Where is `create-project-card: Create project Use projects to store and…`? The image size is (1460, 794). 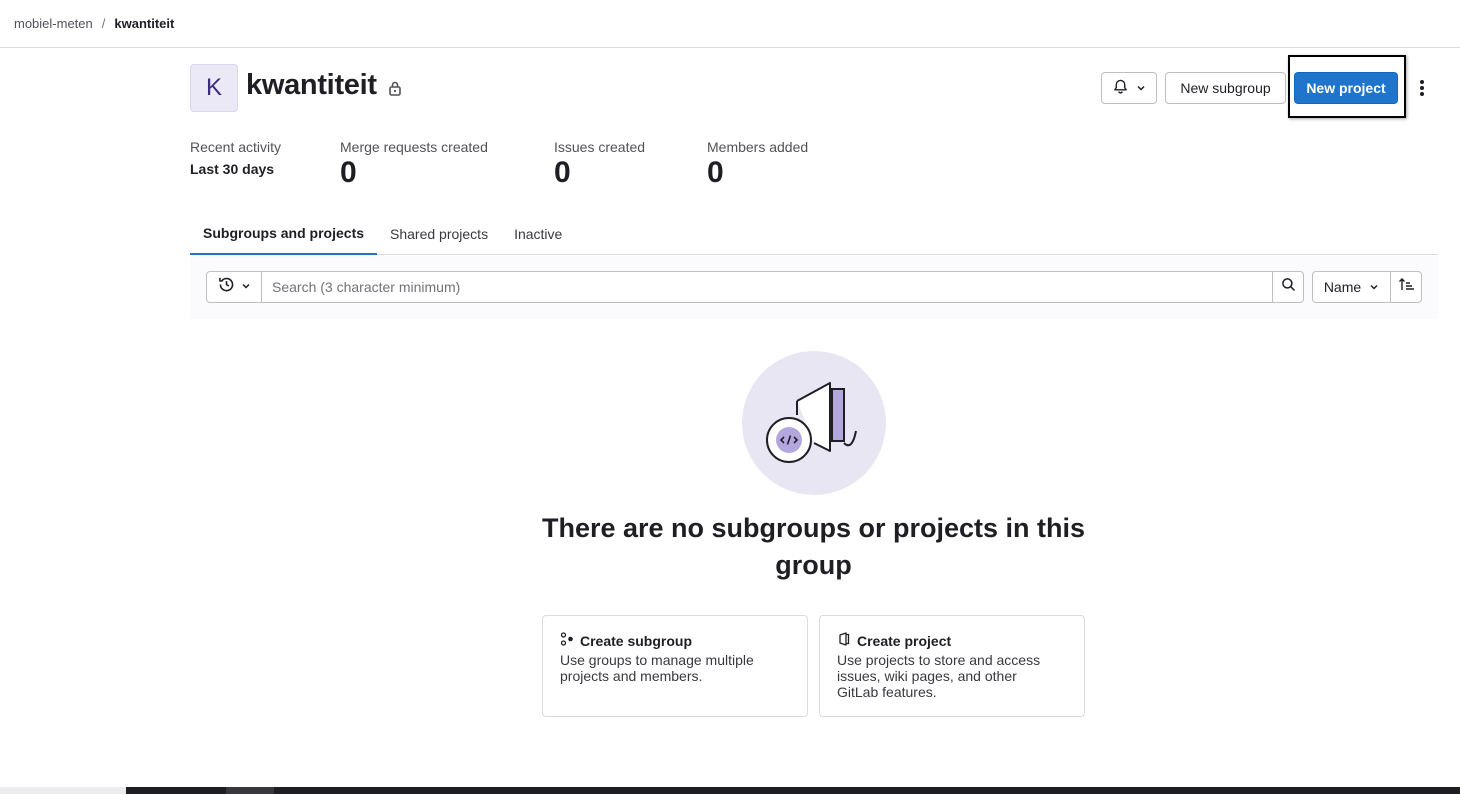 create-project-card: Create project Use projects to store and… is located at coordinates (952, 666).